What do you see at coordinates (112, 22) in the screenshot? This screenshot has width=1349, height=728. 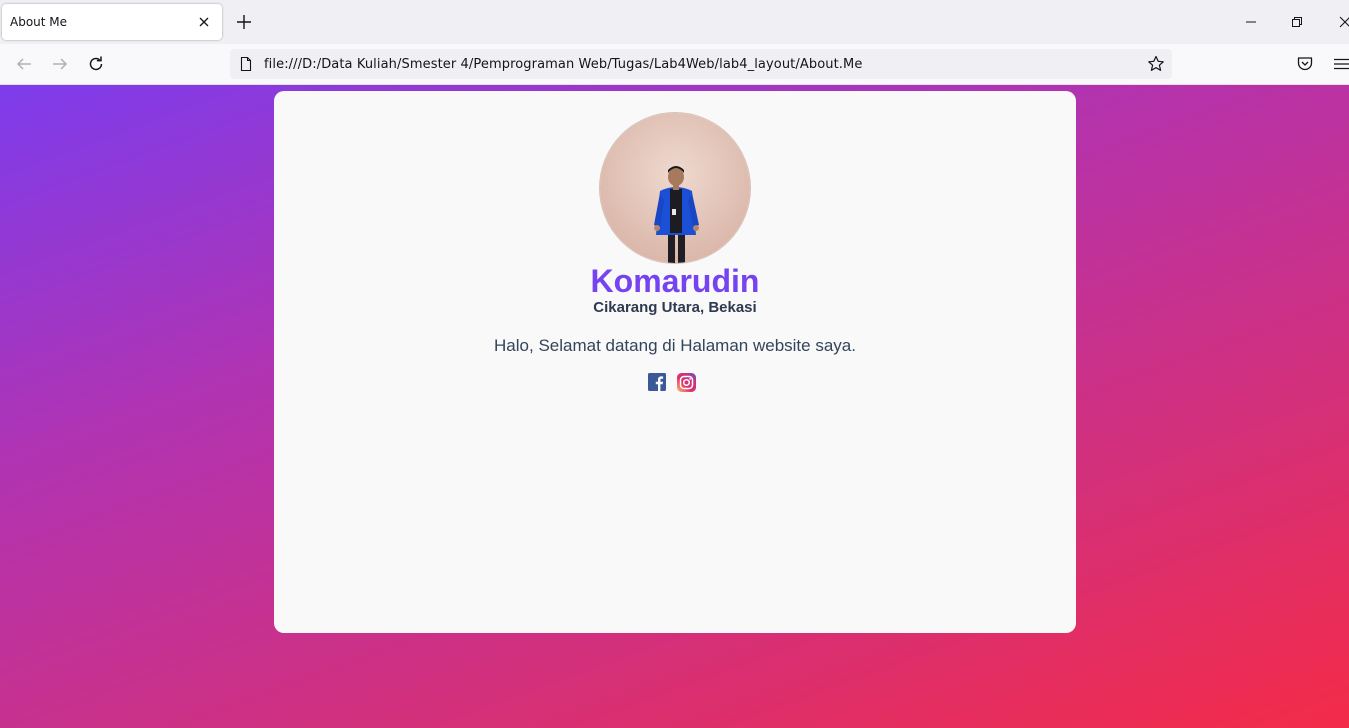 I see `tab-about-me: About Me` at bounding box center [112, 22].